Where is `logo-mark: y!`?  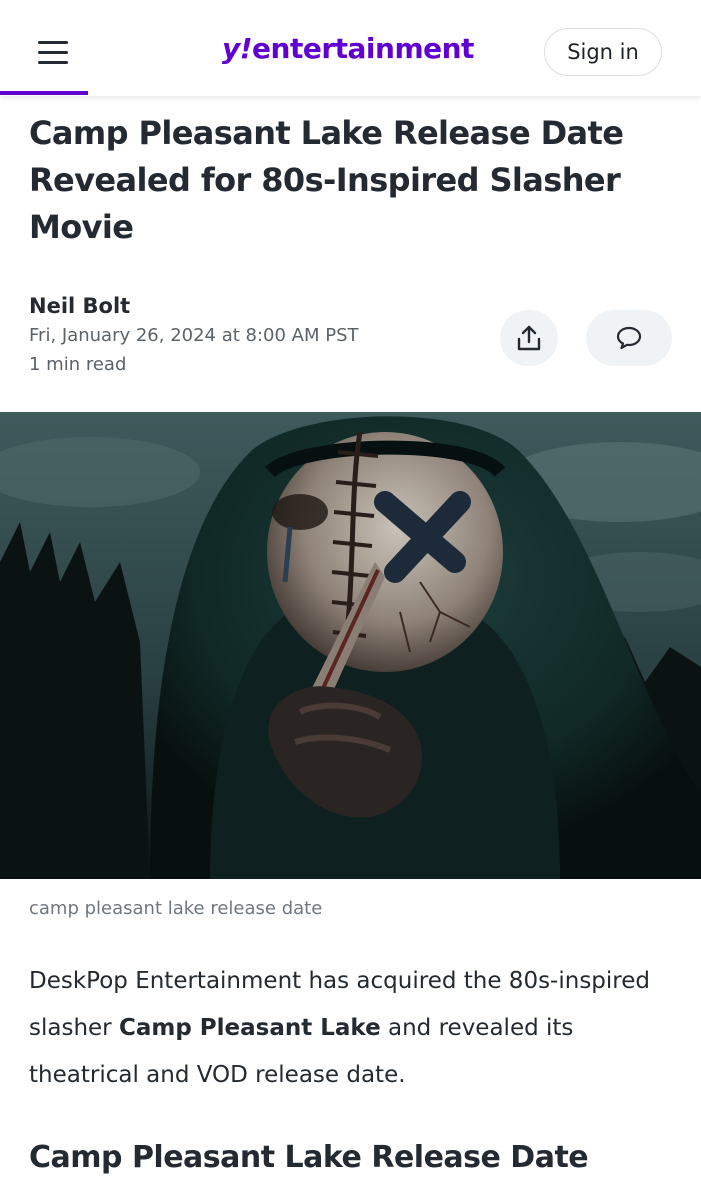
logo-mark: y! is located at coordinates (237, 48).